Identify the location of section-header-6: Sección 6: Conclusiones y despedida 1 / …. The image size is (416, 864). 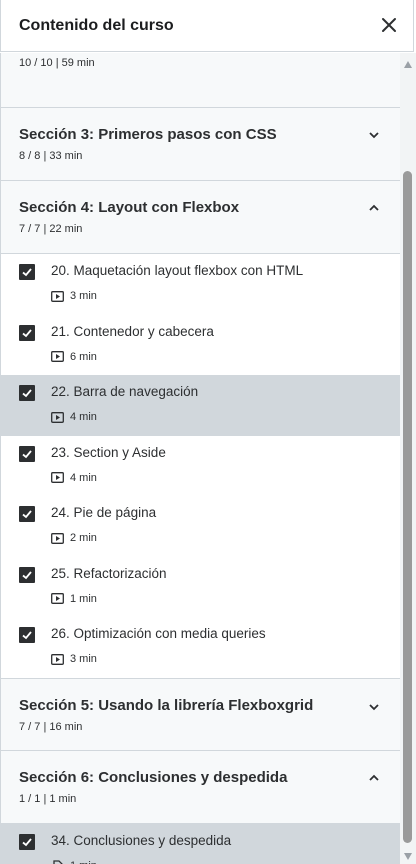
(200, 787).